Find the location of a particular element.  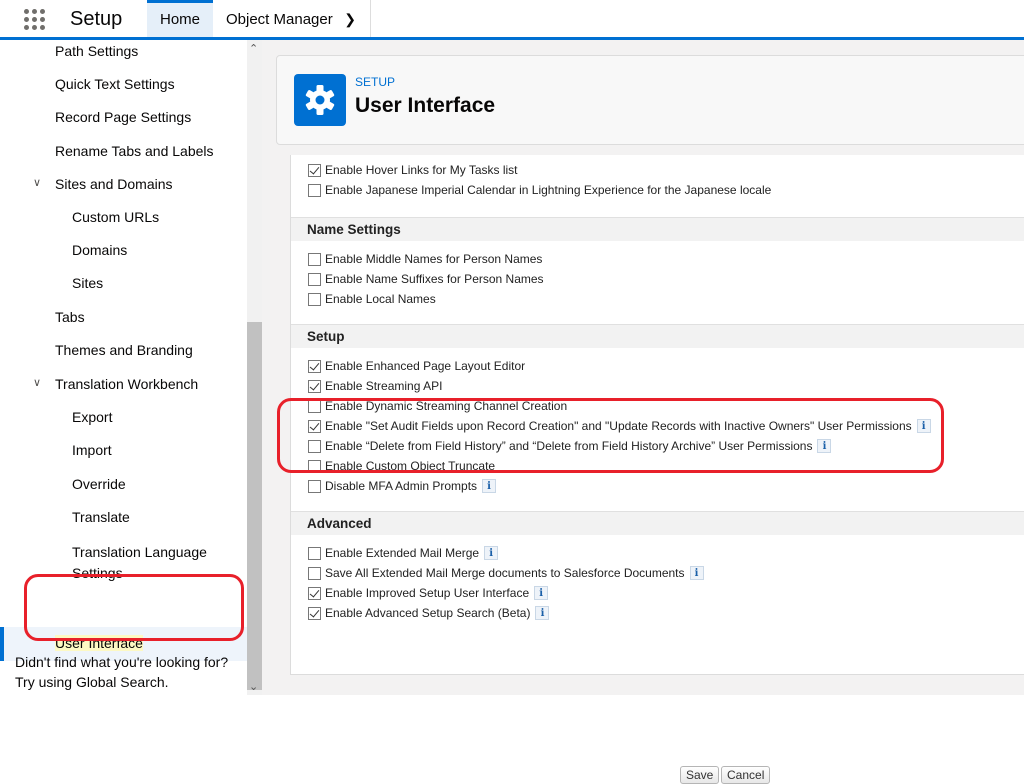

page-header: SETUP User Interface is located at coordinates (650, 100).